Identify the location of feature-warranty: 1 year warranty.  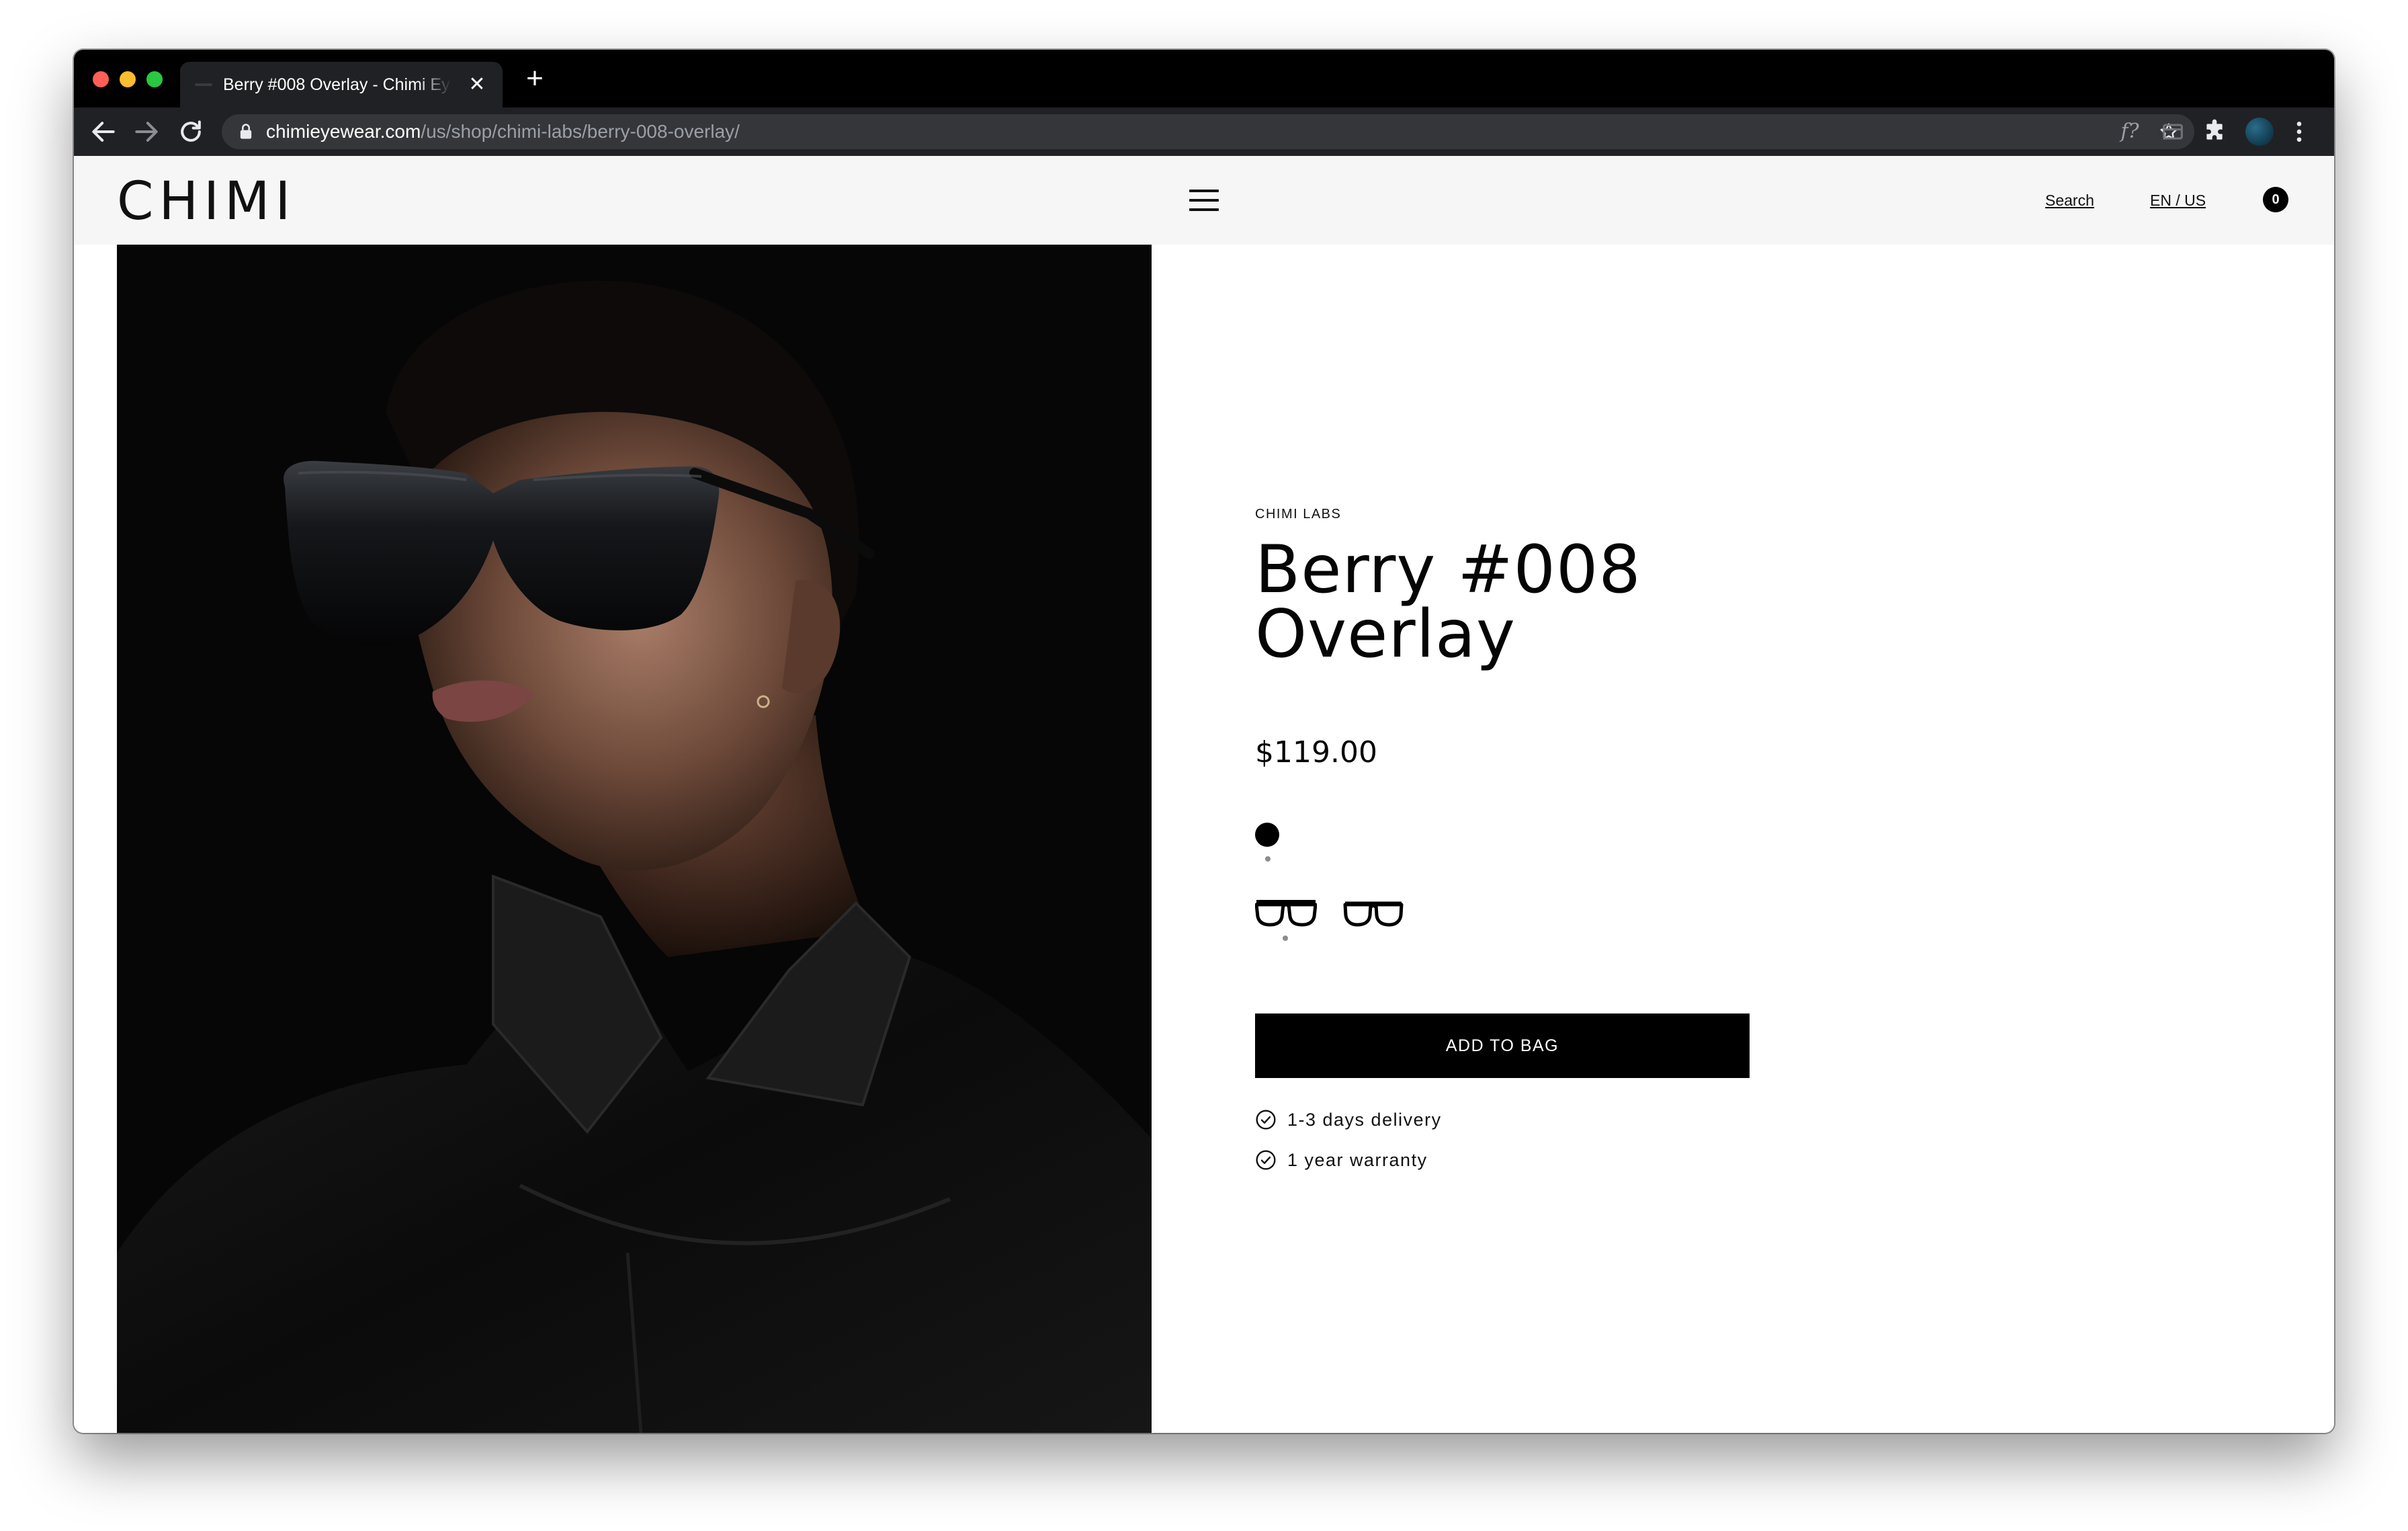
(1341, 1160).